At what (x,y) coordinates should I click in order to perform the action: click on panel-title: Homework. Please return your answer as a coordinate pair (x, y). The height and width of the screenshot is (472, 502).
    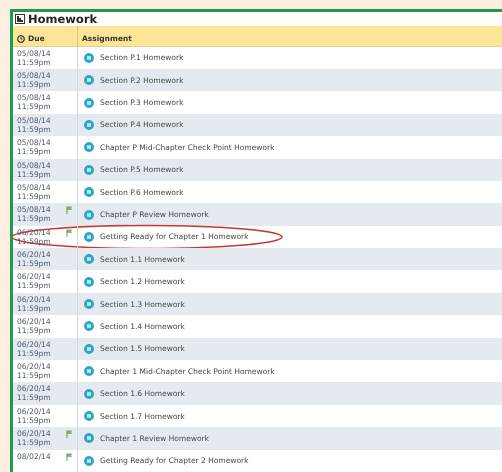
    Looking at the image, I should click on (63, 19).